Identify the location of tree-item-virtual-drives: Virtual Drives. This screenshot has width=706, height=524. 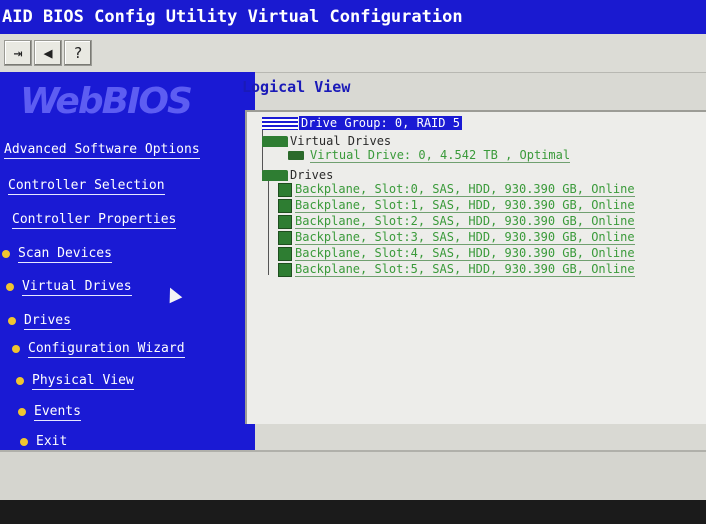
(326, 141).